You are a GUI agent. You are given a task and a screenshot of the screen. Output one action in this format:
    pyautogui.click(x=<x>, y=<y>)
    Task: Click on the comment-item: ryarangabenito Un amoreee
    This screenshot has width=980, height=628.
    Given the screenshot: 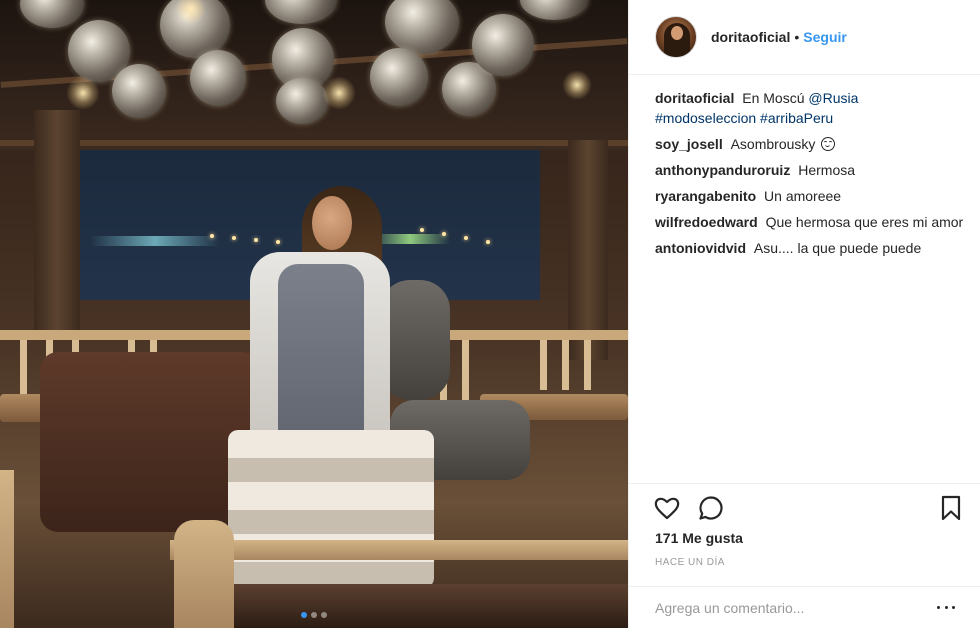 What is the action you would take?
    pyautogui.click(x=810, y=196)
    